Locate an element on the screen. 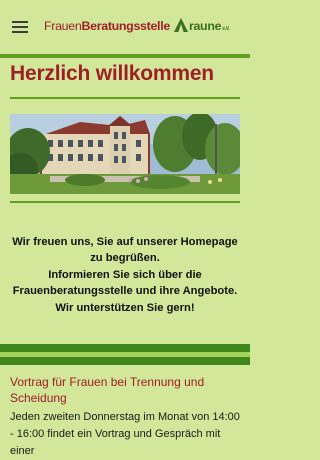 This screenshot has width=320, height=460. logo-text-alraune: raune is located at coordinates (205, 26).